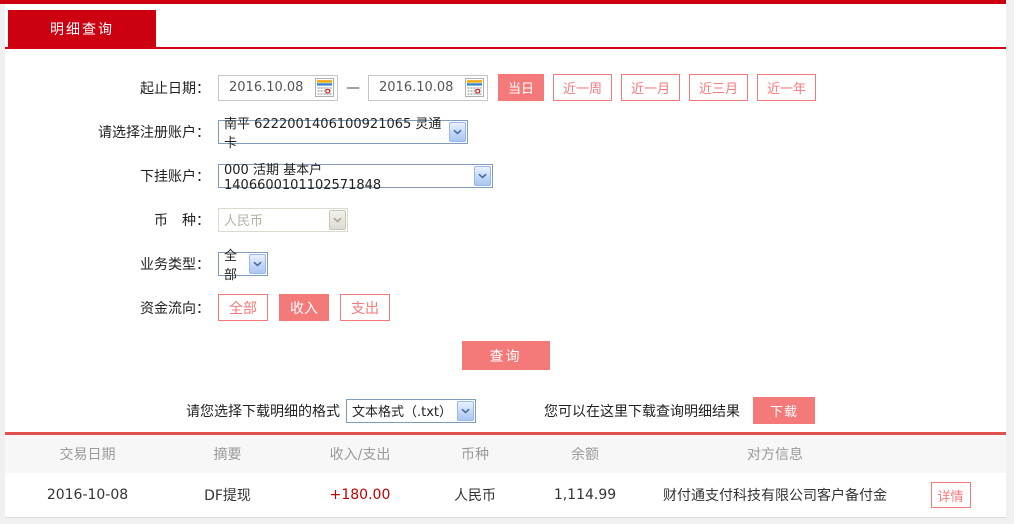 Image resolution: width=1014 pixels, height=524 pixels. What do you see at coordinates (651, 87) in the screenshot?
I see `quick-range-month-button: 近一月` at bounding box center [651, 87].